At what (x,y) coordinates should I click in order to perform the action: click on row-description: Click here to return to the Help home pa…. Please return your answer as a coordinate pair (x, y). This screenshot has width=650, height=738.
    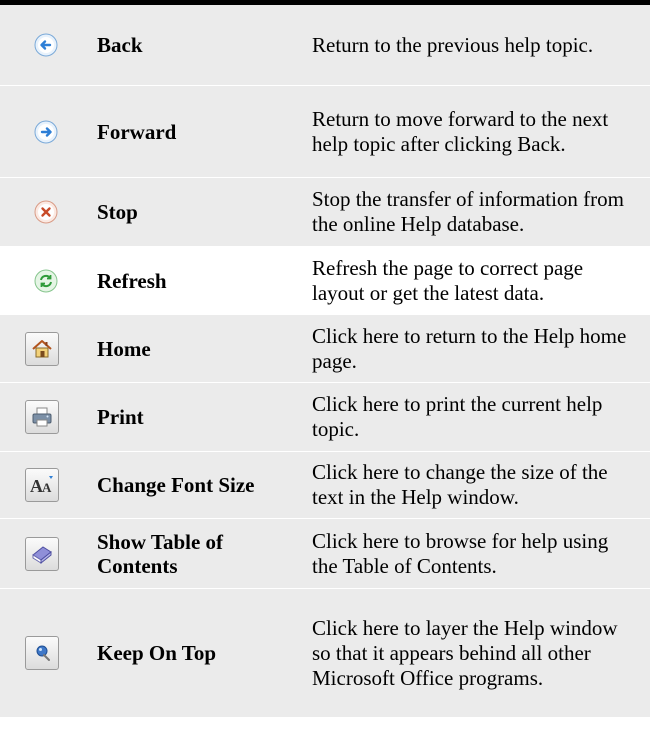
    Looking at the image, I should click on (469, 348).